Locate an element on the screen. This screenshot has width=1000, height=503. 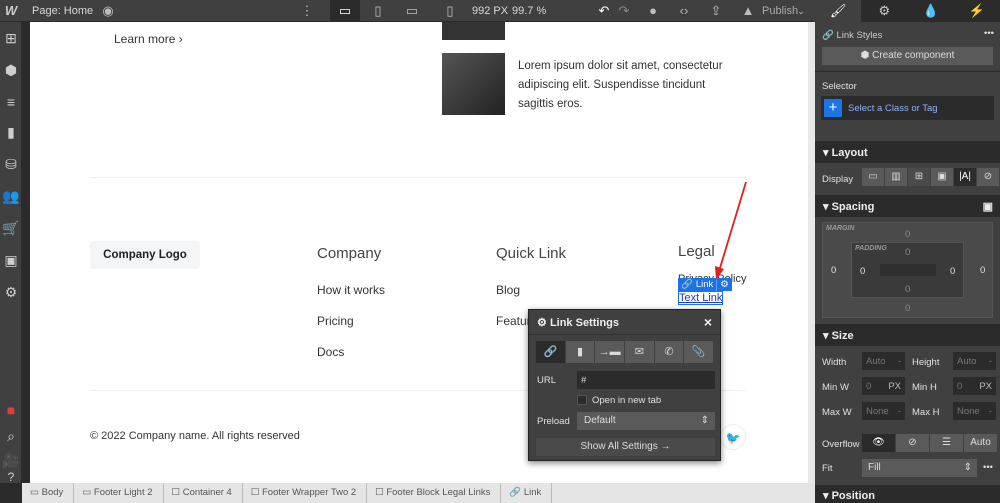
height-label: Height is located at coordinates (926, 362).